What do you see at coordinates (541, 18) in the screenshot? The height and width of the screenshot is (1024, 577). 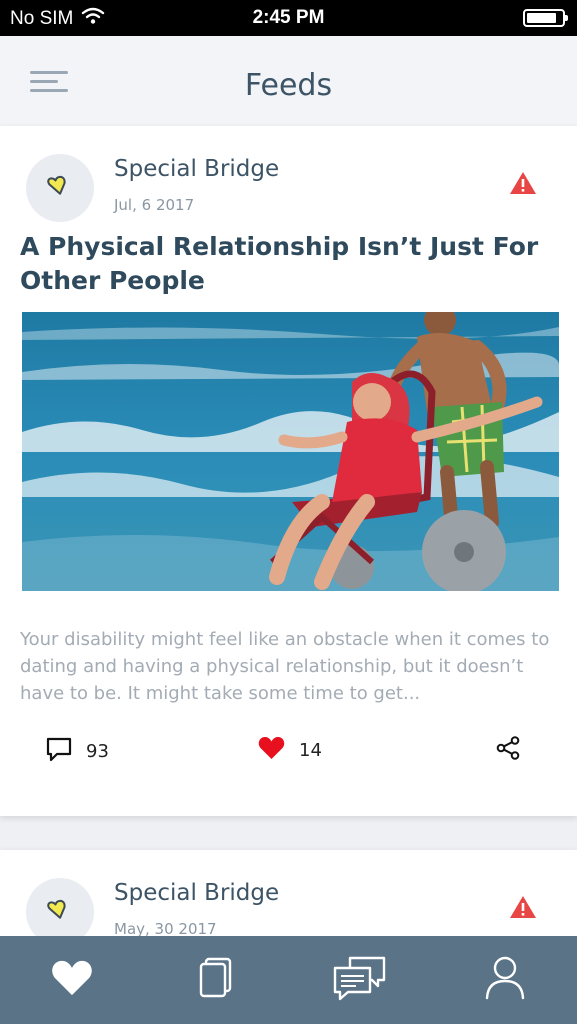 I see `battery-fill` at bounding box center [541, 18].